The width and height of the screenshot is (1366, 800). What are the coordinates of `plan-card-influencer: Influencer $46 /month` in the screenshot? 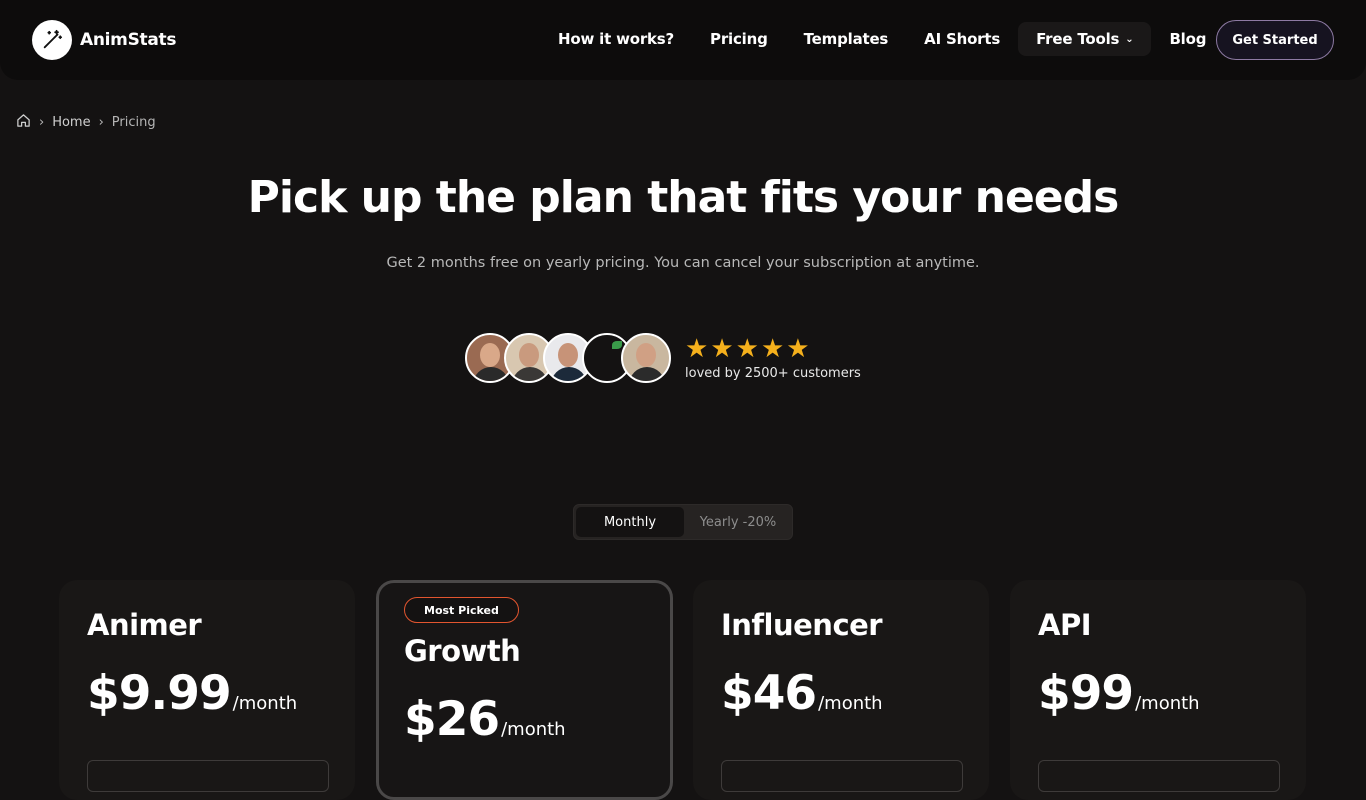 It's located at (841, 690).